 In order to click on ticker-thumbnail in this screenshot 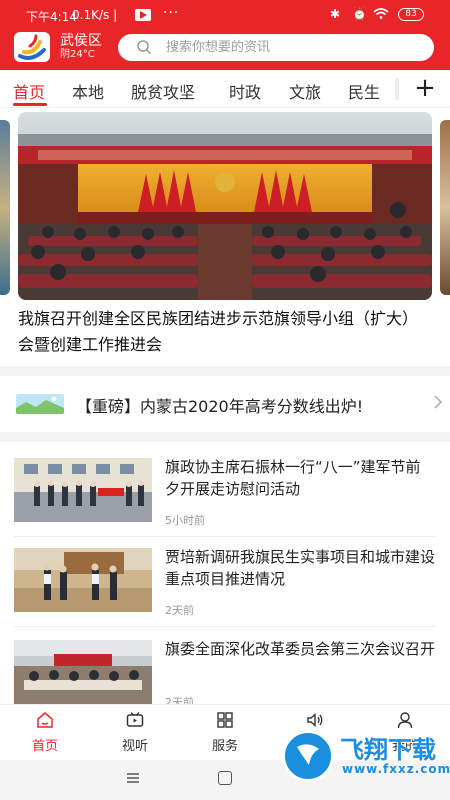, I will do `click(40, 404)`.